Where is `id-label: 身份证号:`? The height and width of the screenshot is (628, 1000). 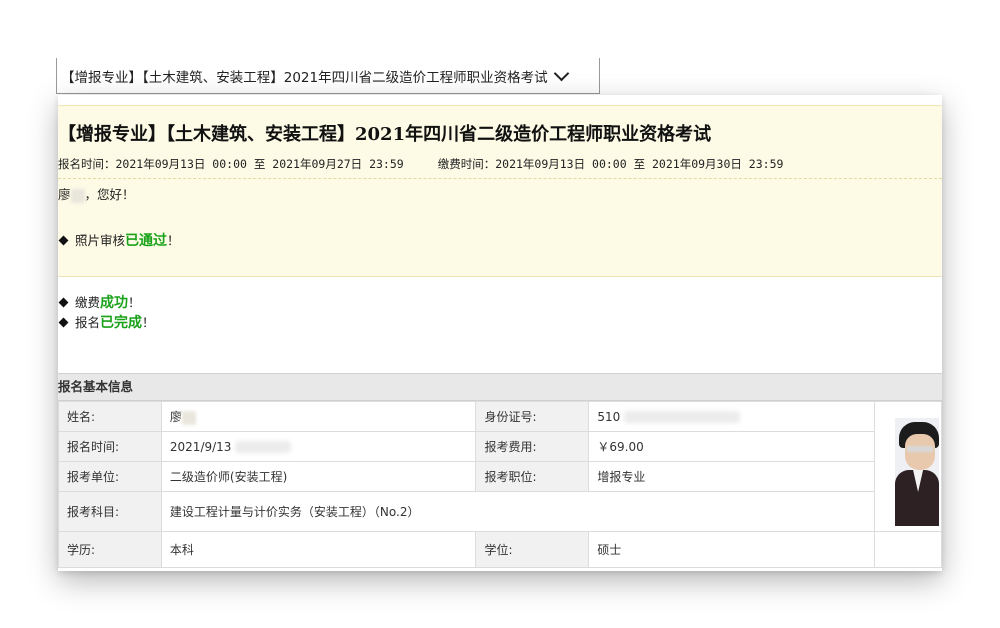 id-label: 身份证号: is located at coordinates (532, 416).